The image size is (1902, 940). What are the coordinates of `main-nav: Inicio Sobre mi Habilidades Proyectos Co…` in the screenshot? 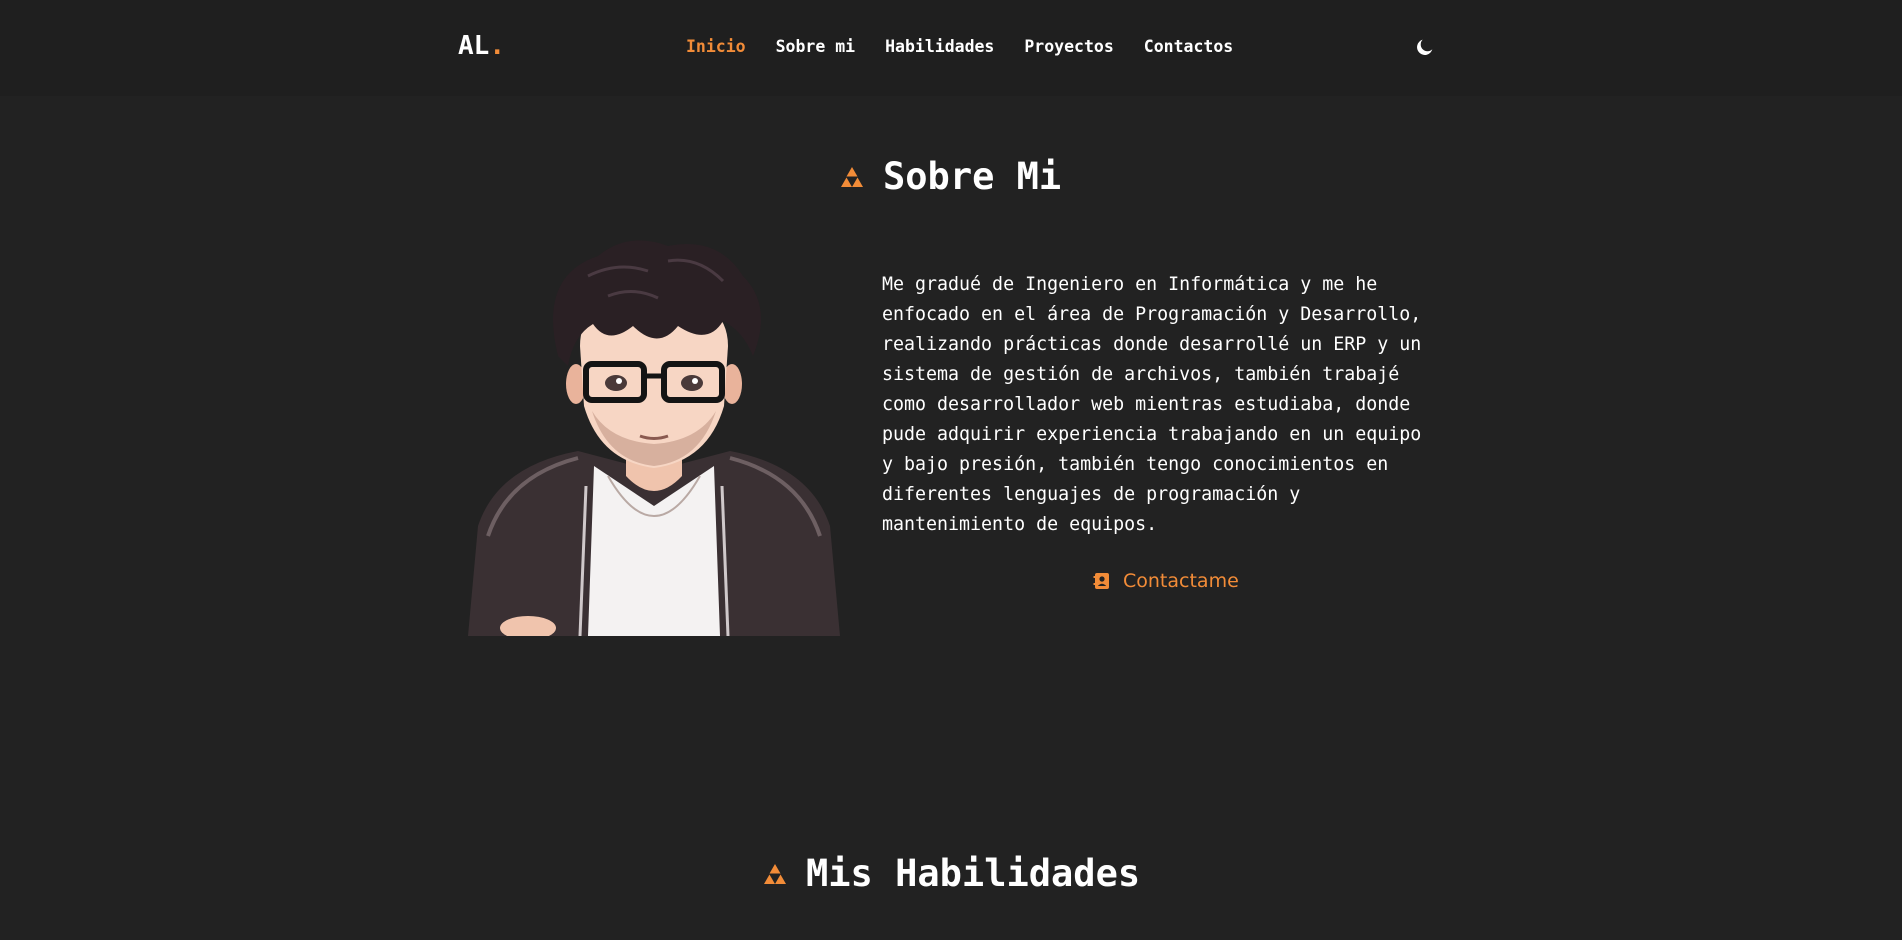 It's located at (974, 46).